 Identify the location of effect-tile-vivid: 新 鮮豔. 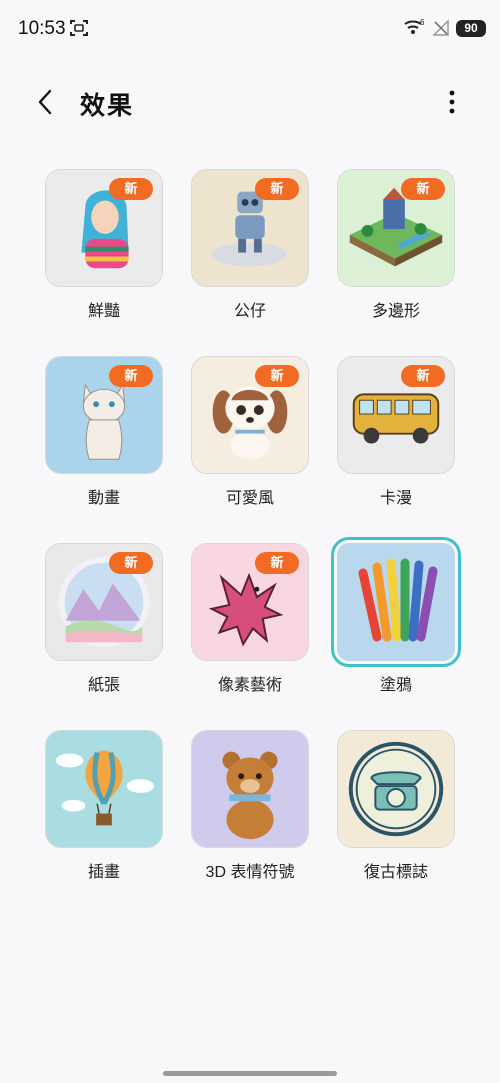
(104, 244).